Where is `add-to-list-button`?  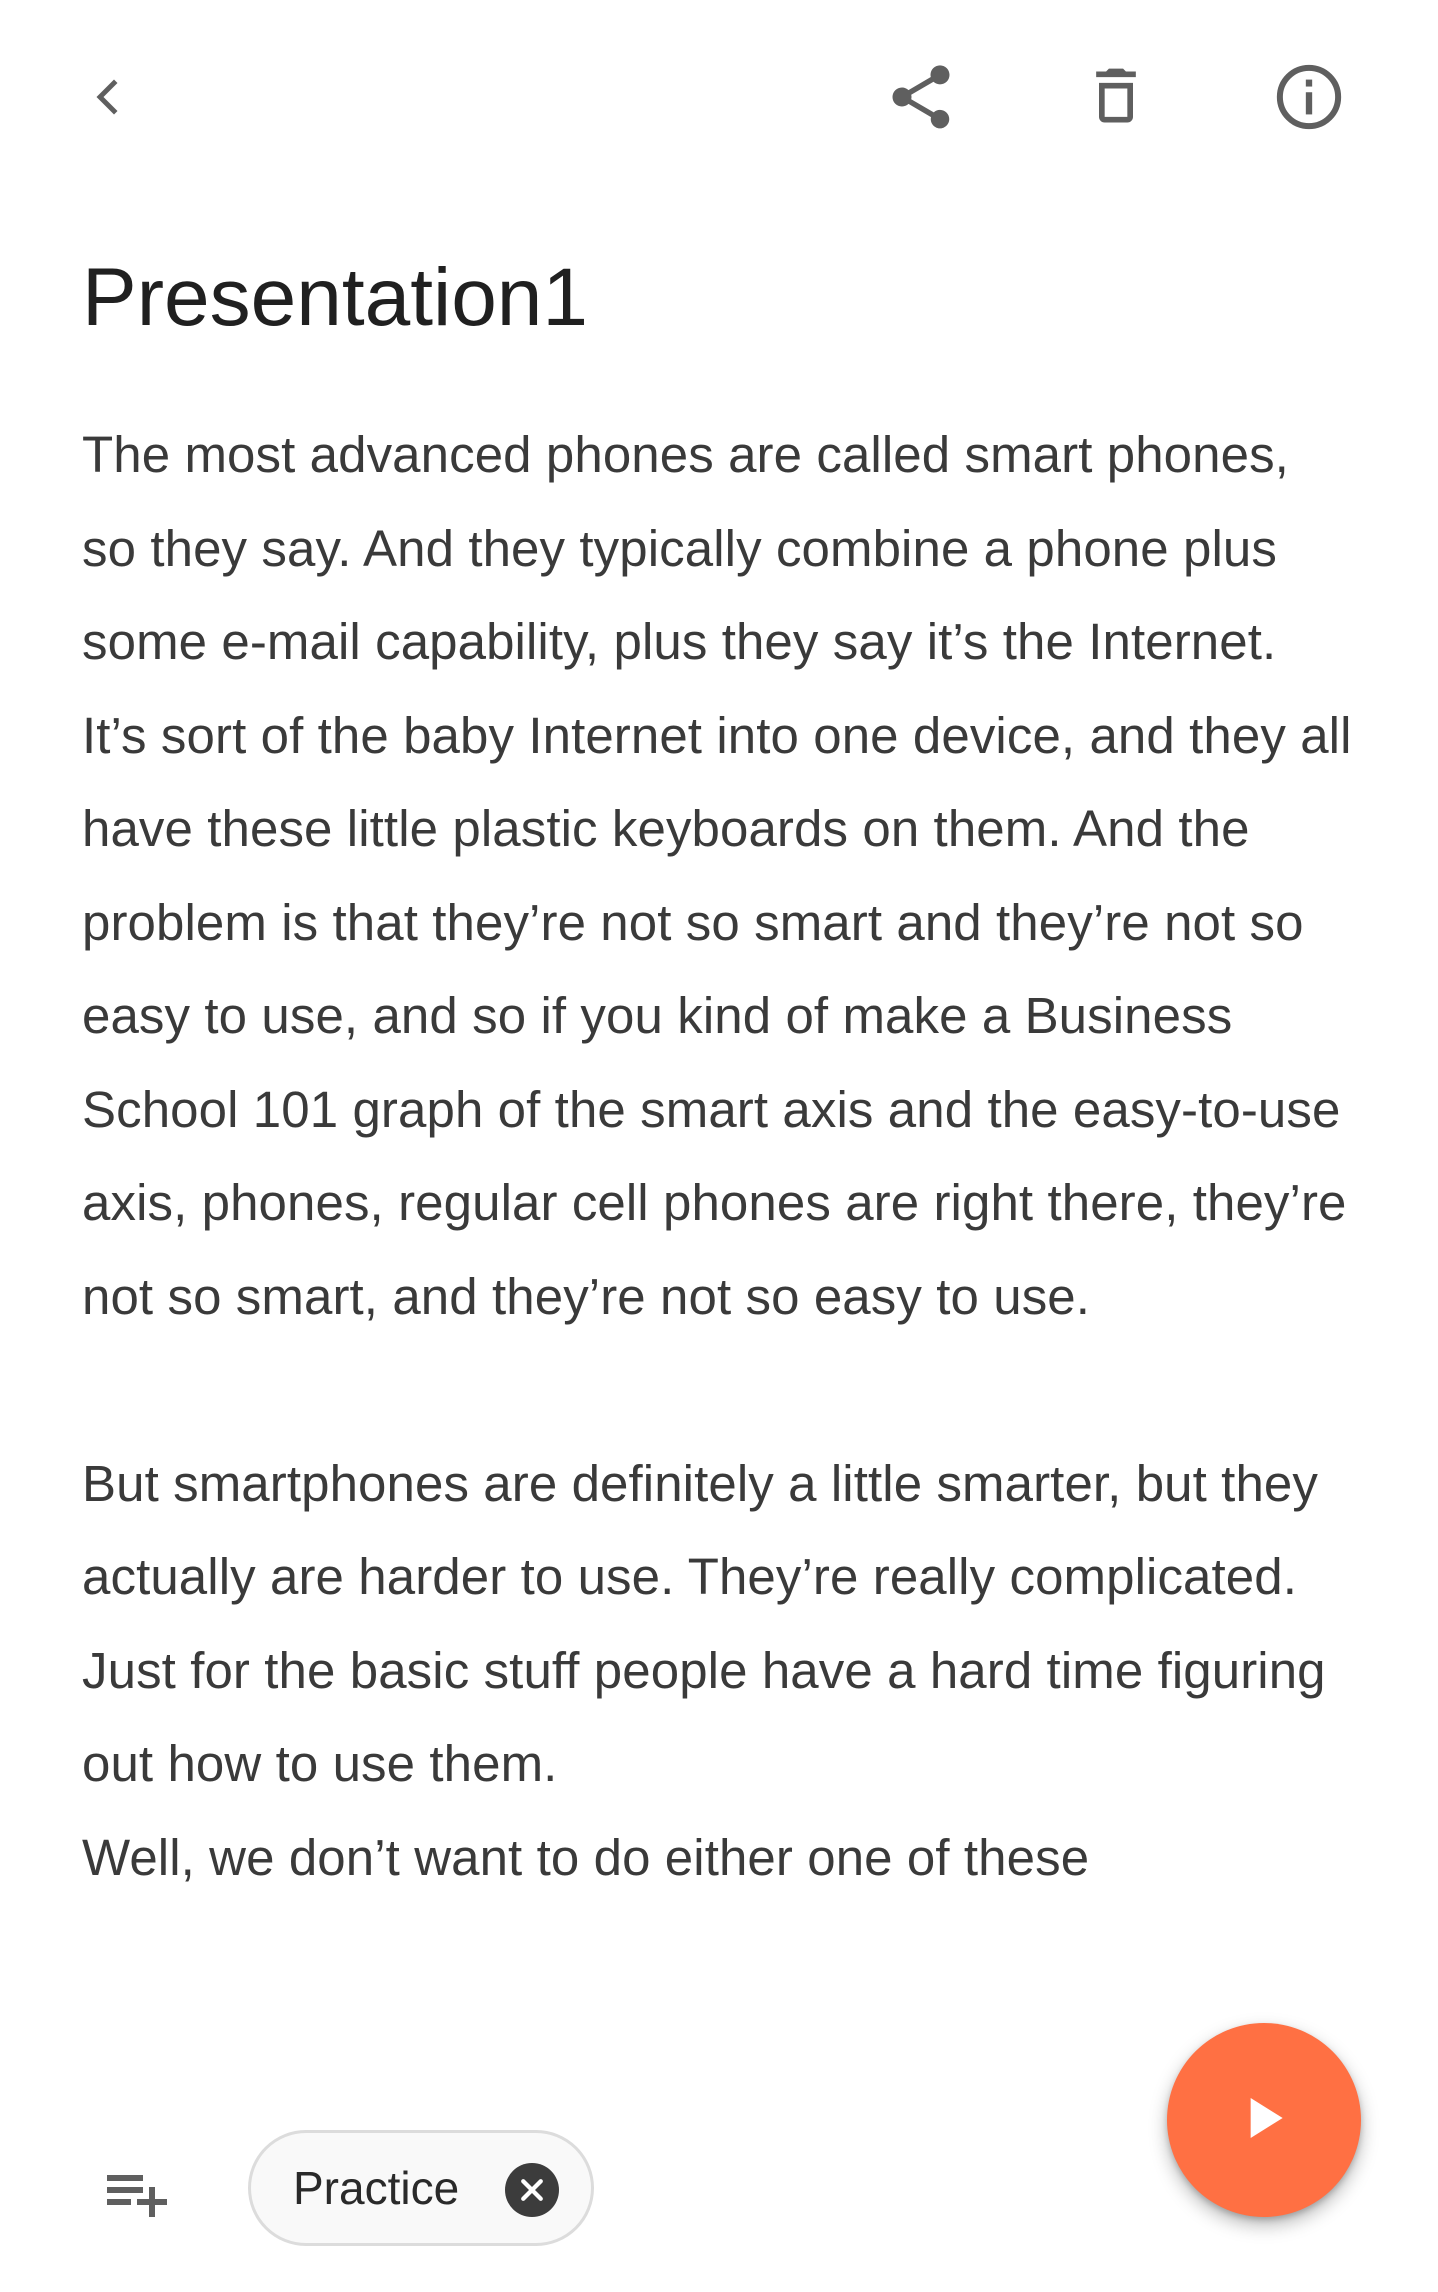
add-to-list-button is located at coordinates (137, 2193).